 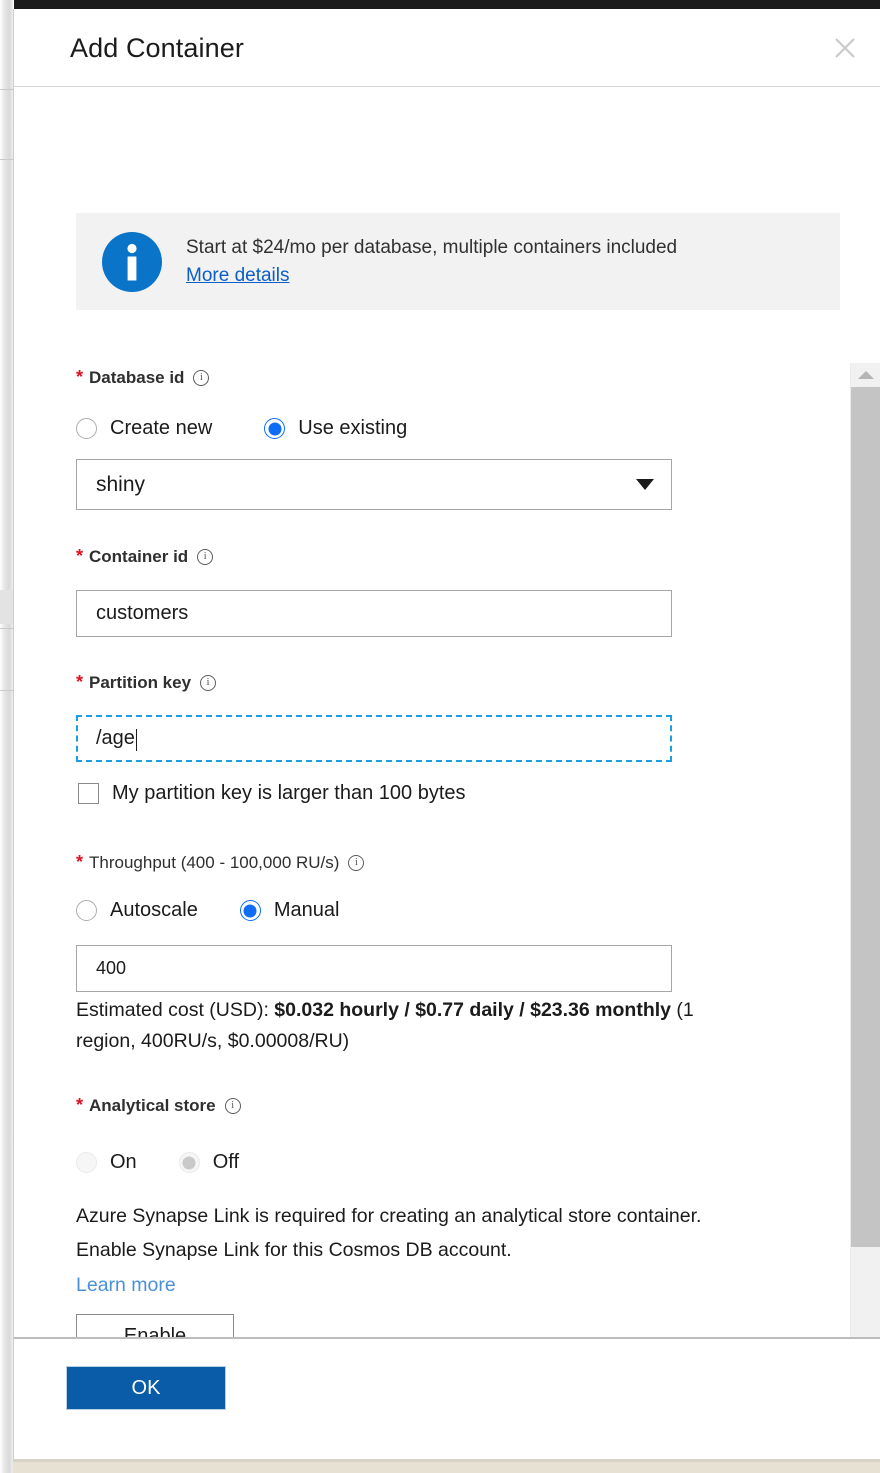 What do you see at coordinates (865, 375) in the screenshot?
I see `scroll-up-arrow-icon` at bounding box center [865, 375].